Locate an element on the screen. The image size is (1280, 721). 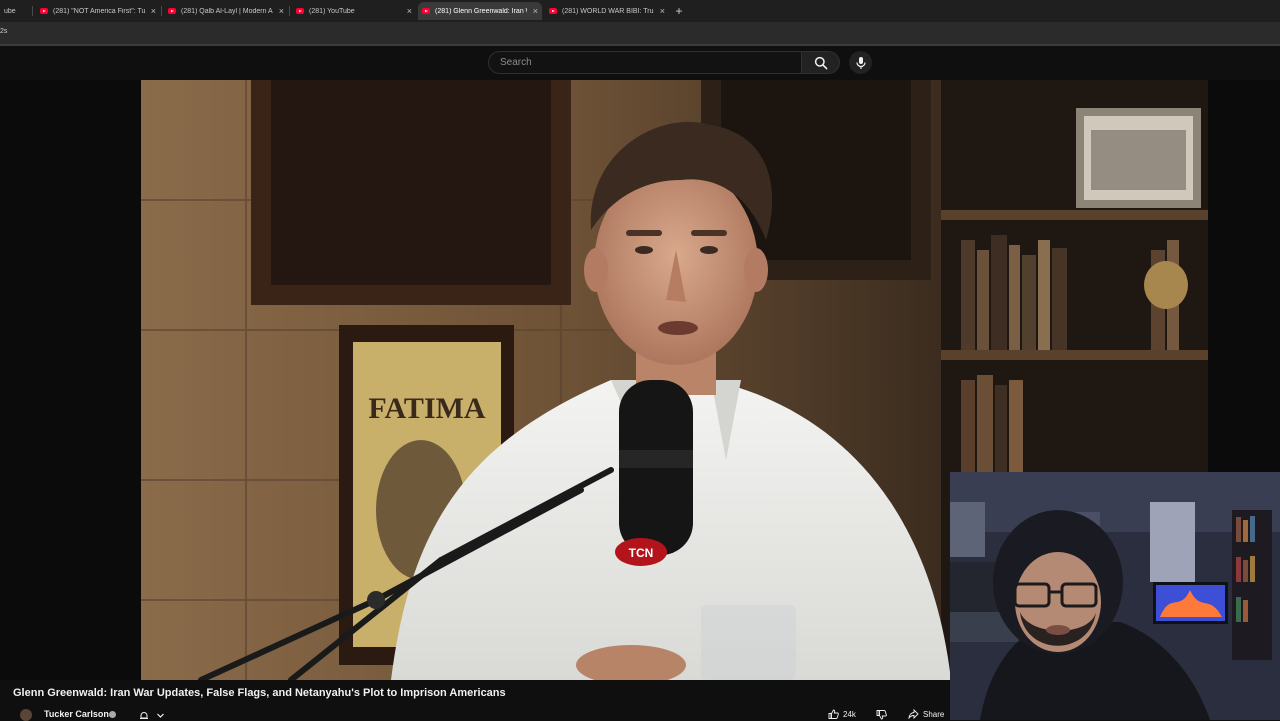
search-box is located at coordinates (645, 62).